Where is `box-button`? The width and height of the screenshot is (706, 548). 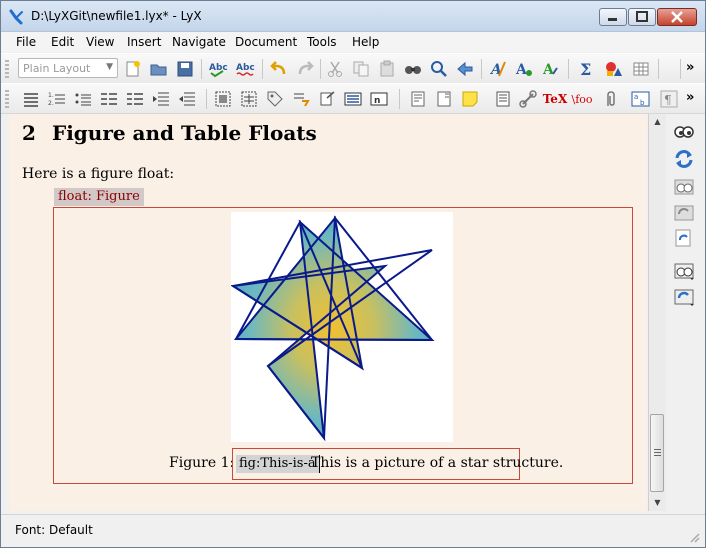 box-button is located at coordinates (503, 99).